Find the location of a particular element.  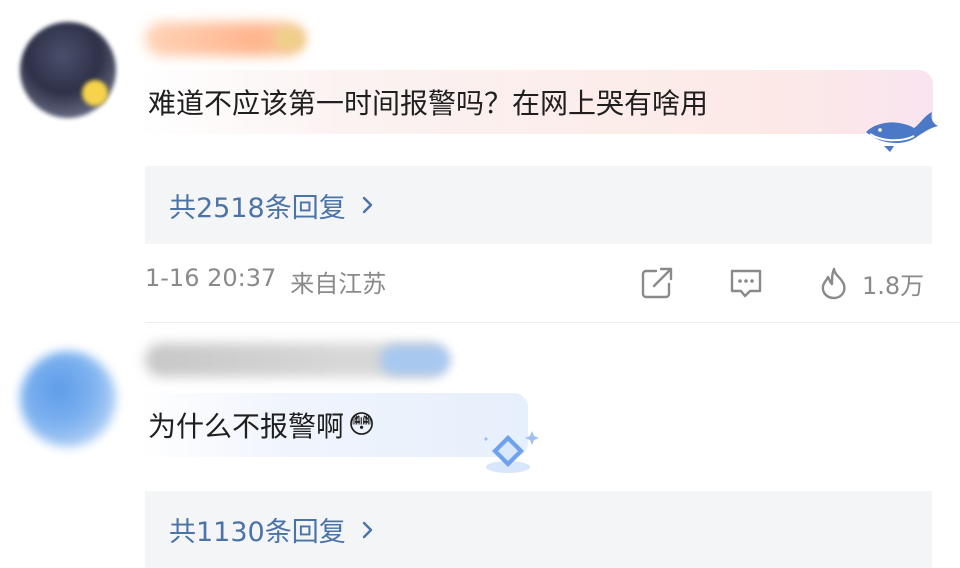

like-count: 1.8万 is located at coordinates (893, 285).